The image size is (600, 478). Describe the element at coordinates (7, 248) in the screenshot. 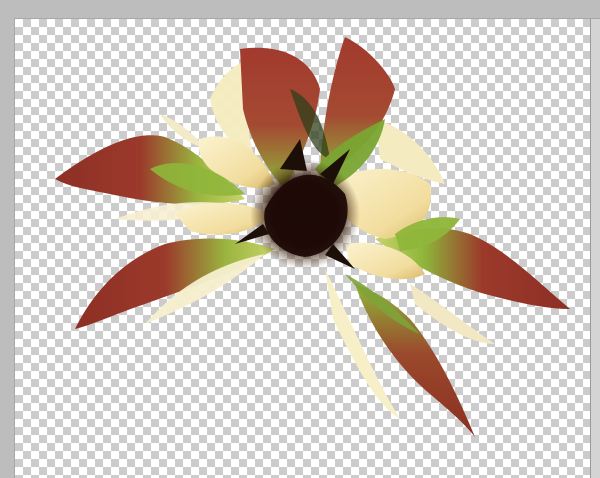

I see `left-ruler` at that location.